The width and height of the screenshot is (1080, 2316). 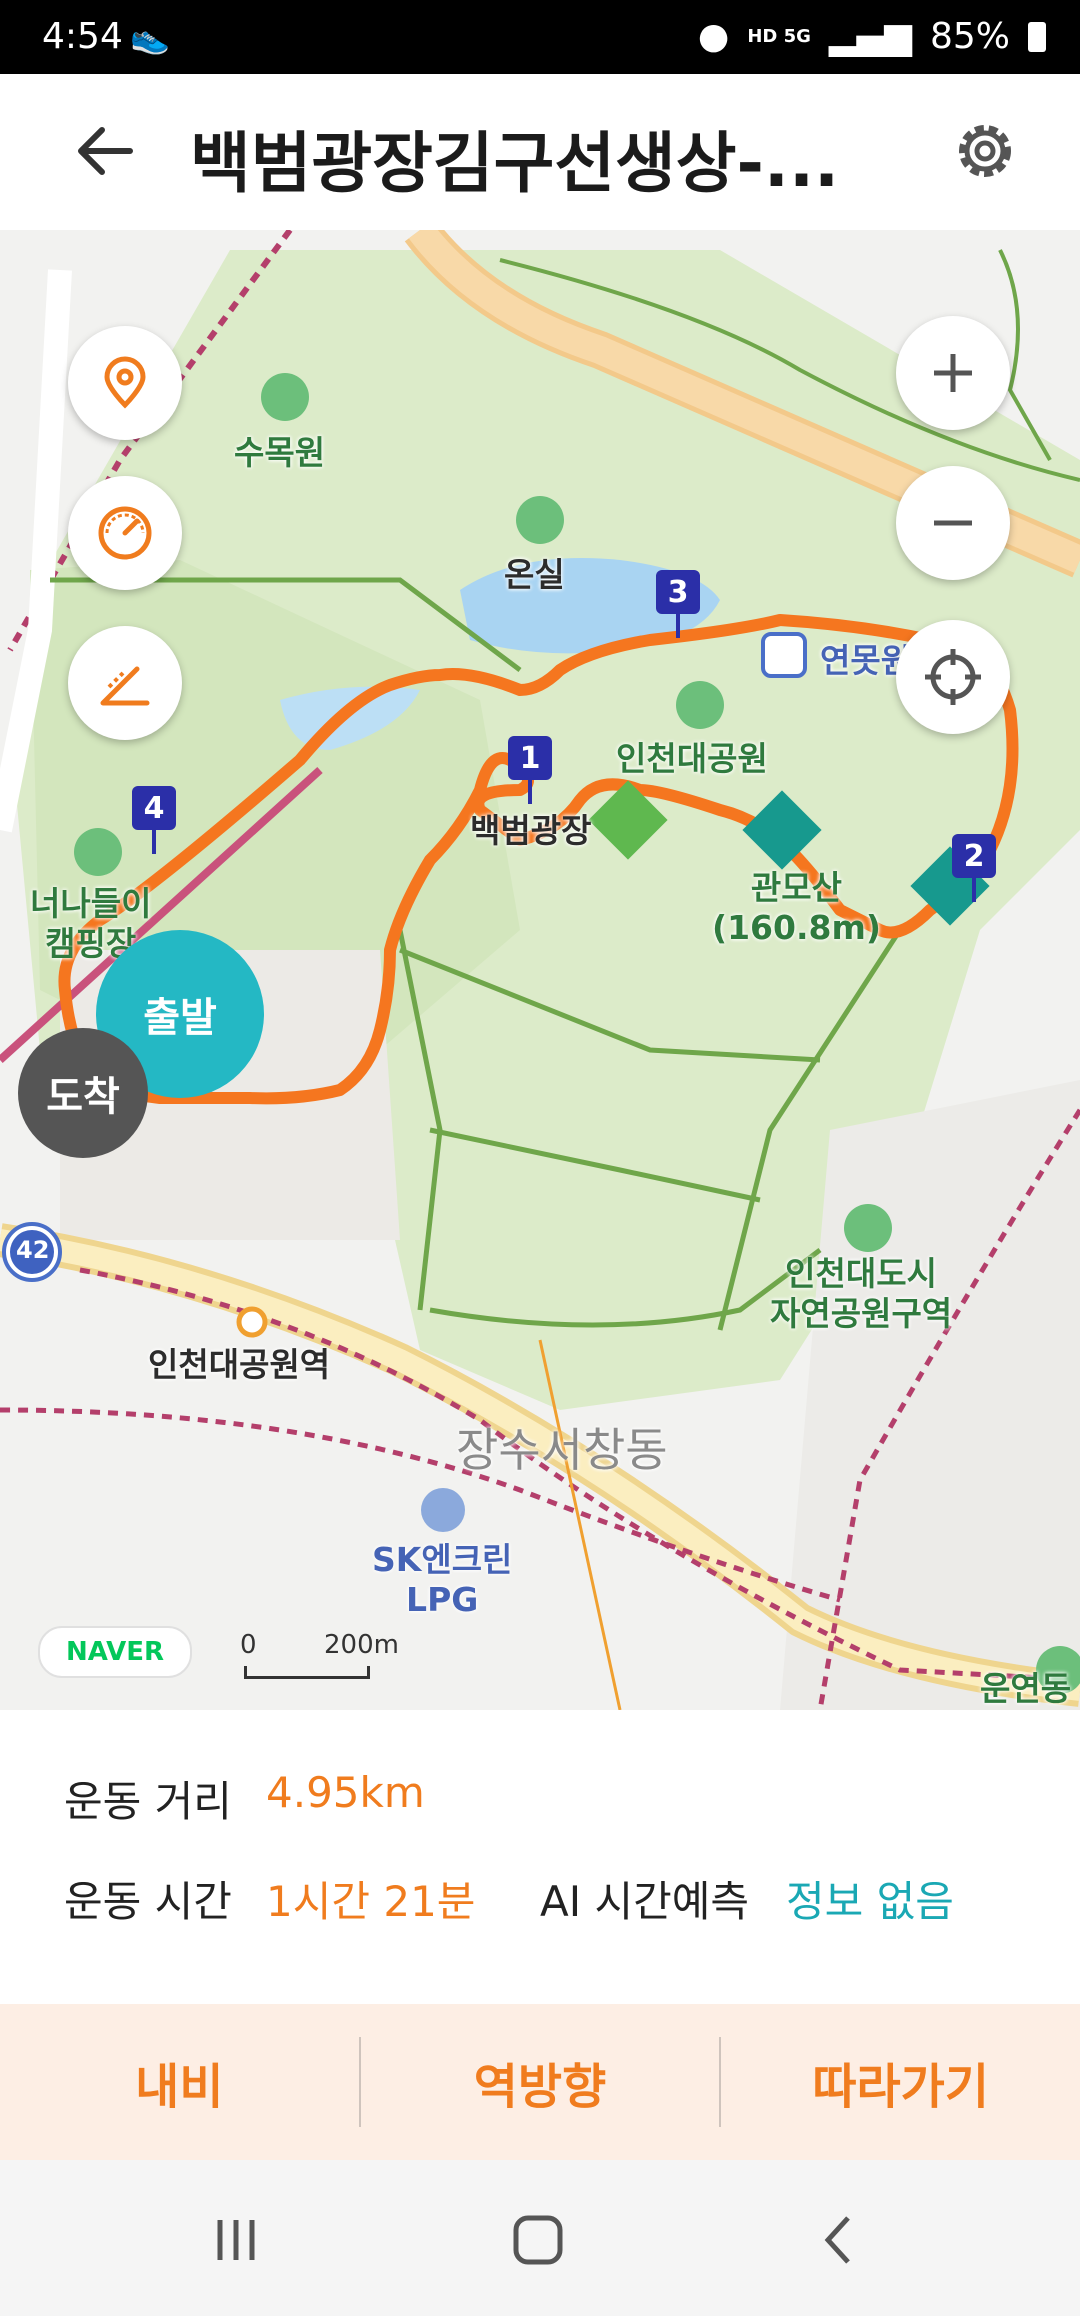 What do you see at coordinates (530, 758) in the screenshot?
I see `waypoint-number: 1` at bounding box center [530, 758].